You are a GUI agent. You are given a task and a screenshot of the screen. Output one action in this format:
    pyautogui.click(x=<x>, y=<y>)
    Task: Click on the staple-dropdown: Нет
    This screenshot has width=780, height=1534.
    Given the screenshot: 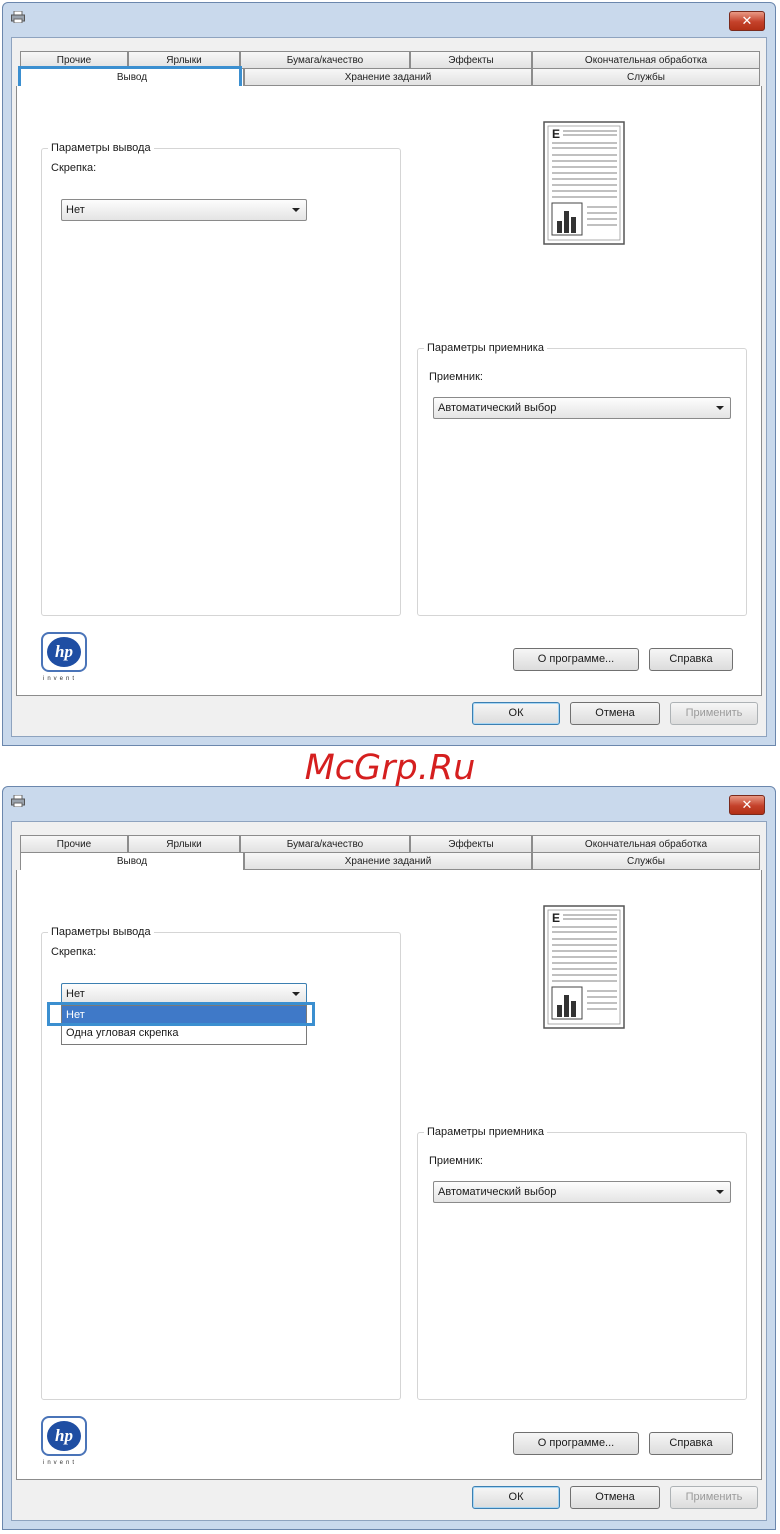 What is the action you would take?
    pyautogui.click(x=184, y=210)
    